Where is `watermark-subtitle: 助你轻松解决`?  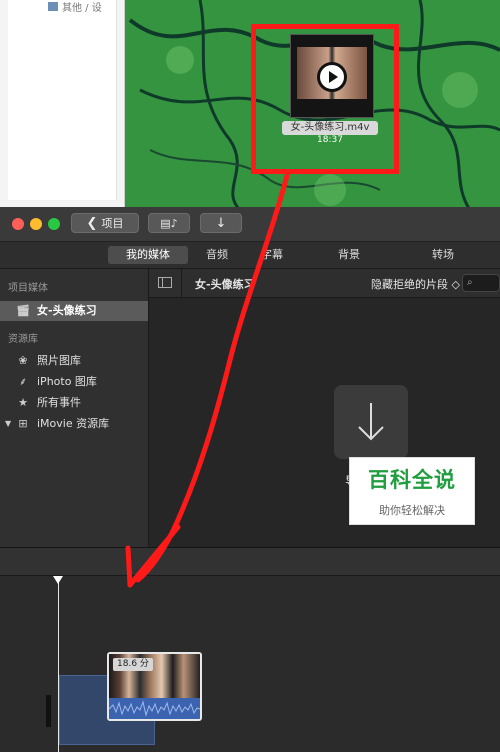 watermark-subtitle: 助你轻松解决 is located at coordinates (412, 510).